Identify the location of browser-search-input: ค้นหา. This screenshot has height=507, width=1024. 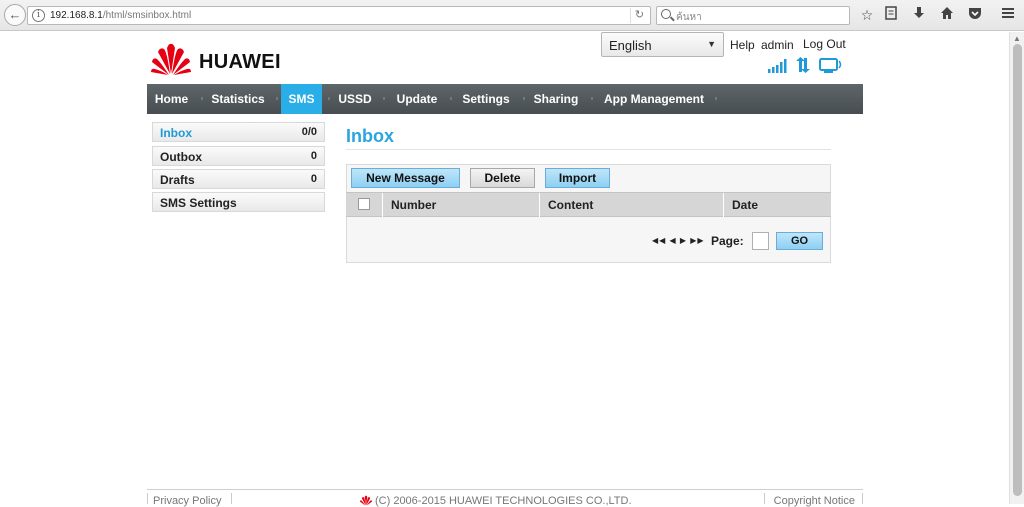
(753, 15).